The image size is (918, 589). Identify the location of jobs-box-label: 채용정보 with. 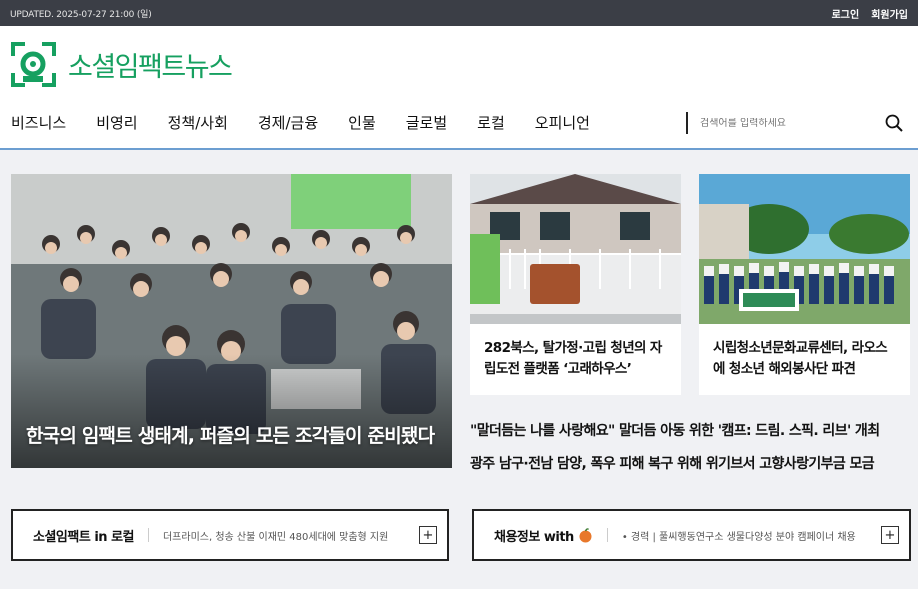
(534, 537).